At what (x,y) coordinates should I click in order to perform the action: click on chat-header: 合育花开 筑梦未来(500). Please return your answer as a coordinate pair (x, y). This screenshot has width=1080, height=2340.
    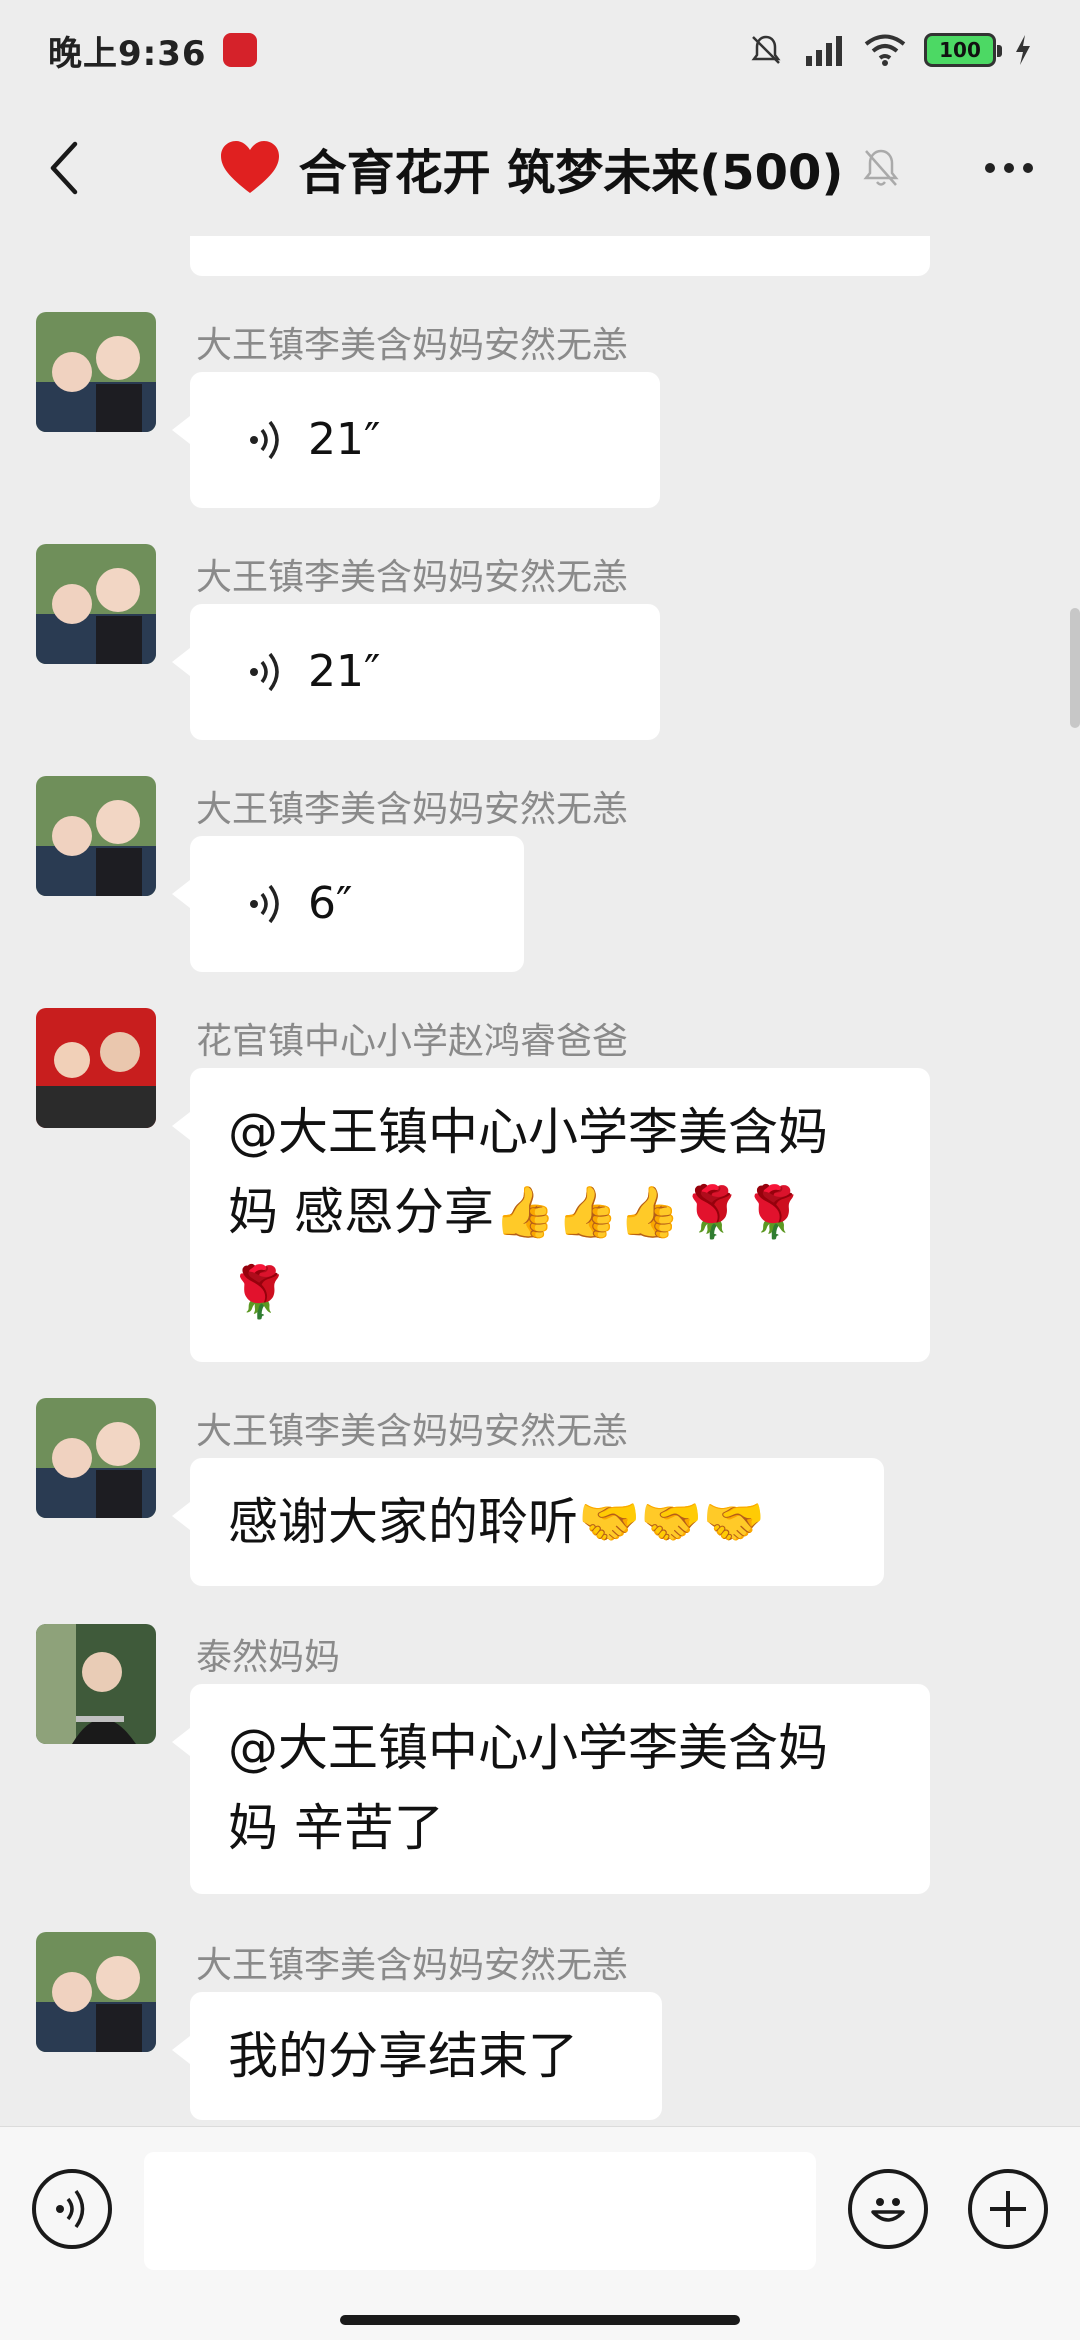
    Looking at the image, I should click on (540, 168).